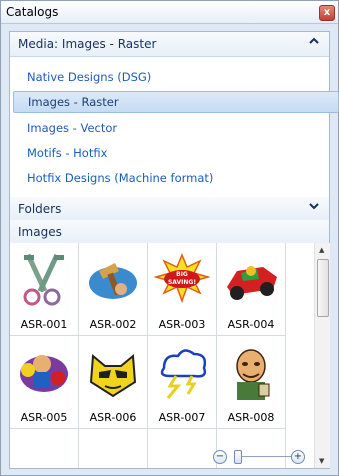 The image size is (339, 476). I want to click on zoom-slider-track, so click(270, 456).